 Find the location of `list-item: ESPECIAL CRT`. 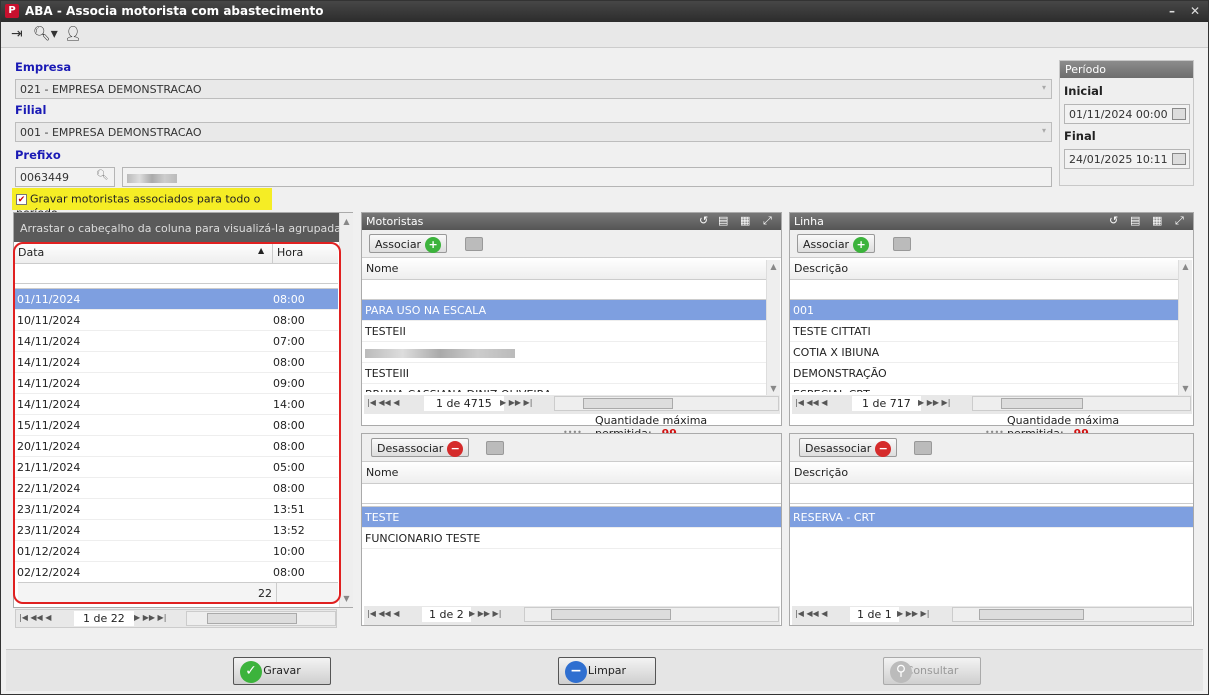

list-item: ESPECIAL CRT is located at coordinates (984, 388).